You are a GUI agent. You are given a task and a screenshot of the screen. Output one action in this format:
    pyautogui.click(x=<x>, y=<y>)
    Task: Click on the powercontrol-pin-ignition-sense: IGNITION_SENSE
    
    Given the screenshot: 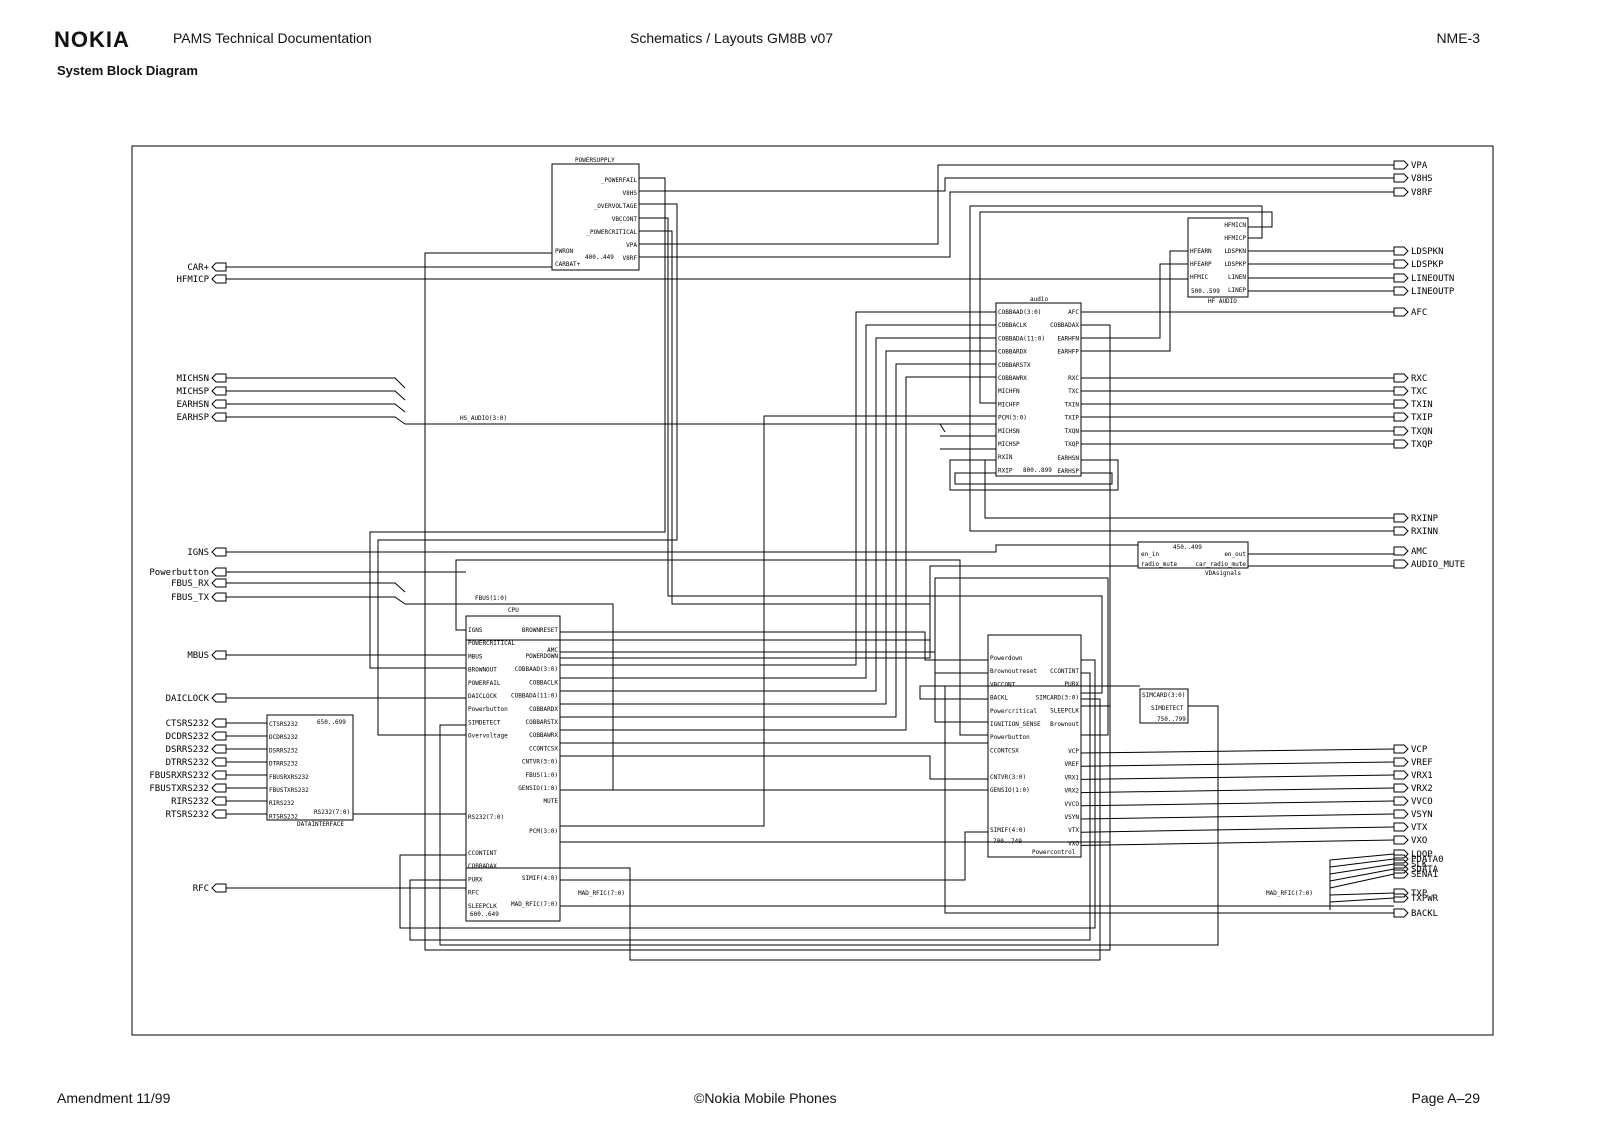 What is the action you would take?
    pyautogui.click(x=1015, y=724)
    